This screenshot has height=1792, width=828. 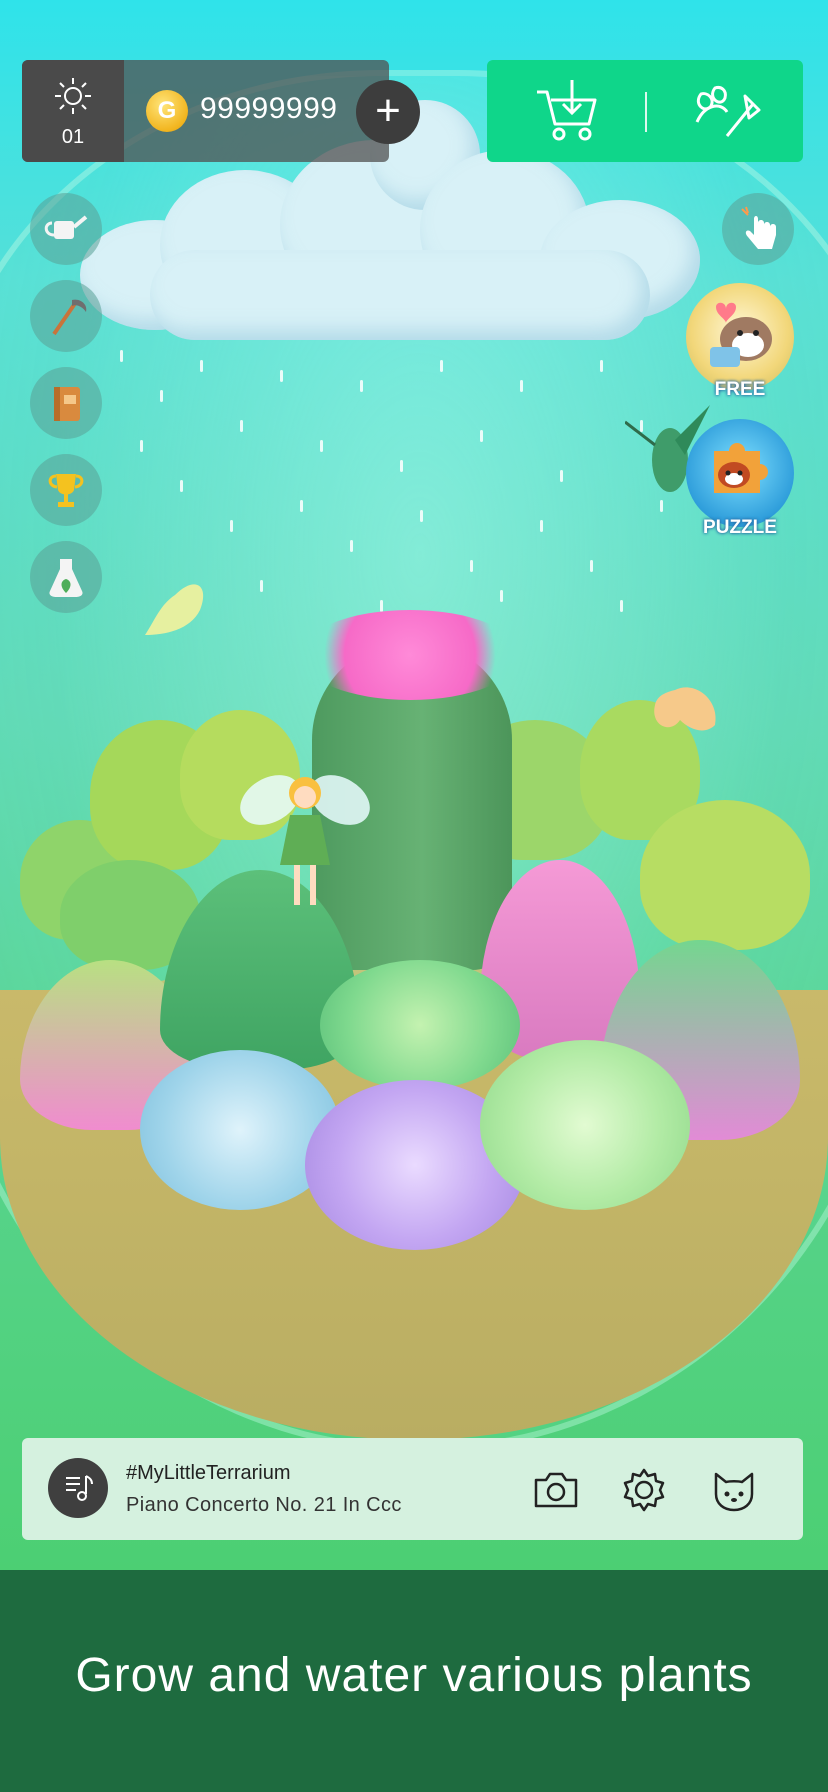 What do you see at coordinates (556, 1490) in the screenshot?
I see `camera-icon` at bounding box center [556, 1490].